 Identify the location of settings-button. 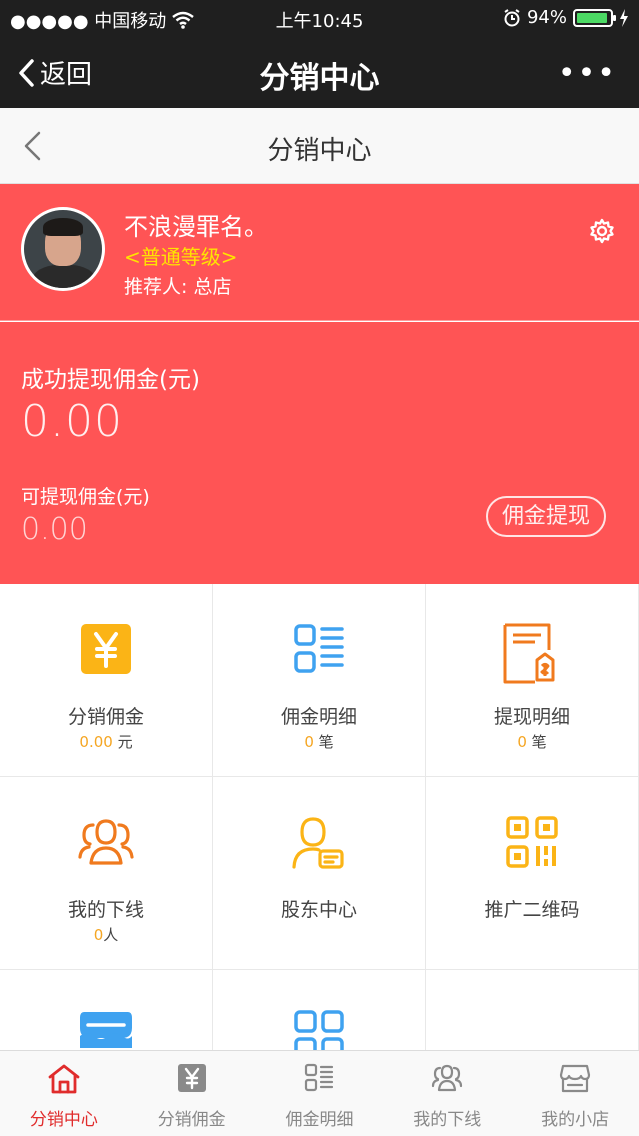
(602, 233).